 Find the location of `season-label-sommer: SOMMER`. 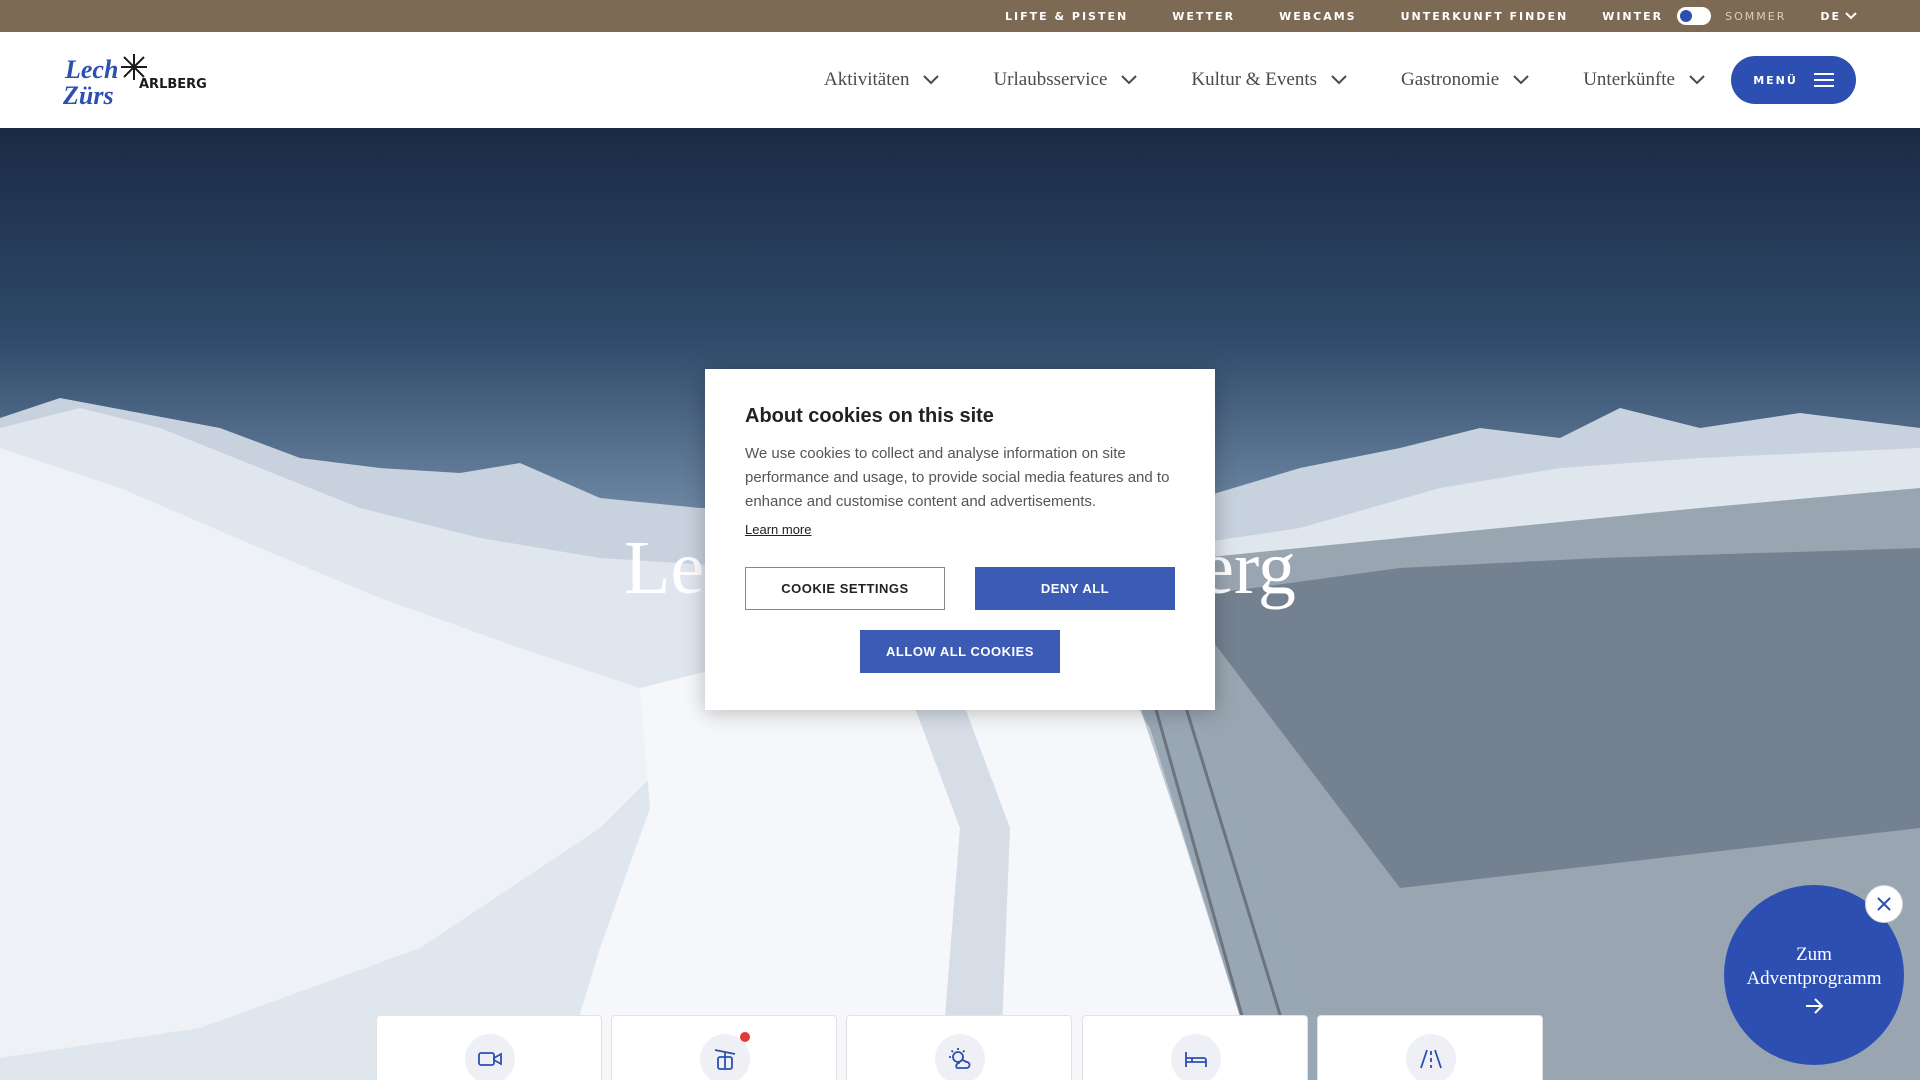

season-label-sommer: SOMMER is located at coordinates (1755, 16).